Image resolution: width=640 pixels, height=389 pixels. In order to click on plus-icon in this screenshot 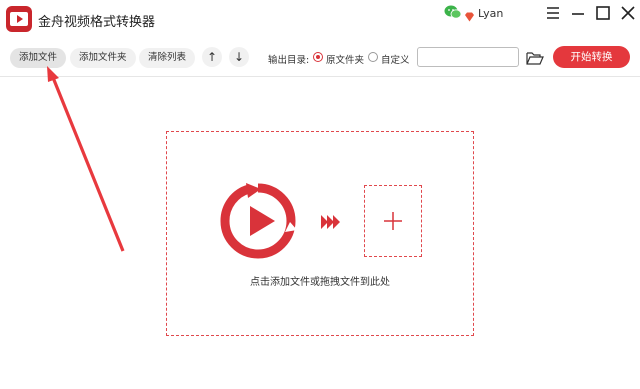, I will do `click(393, 223)`.